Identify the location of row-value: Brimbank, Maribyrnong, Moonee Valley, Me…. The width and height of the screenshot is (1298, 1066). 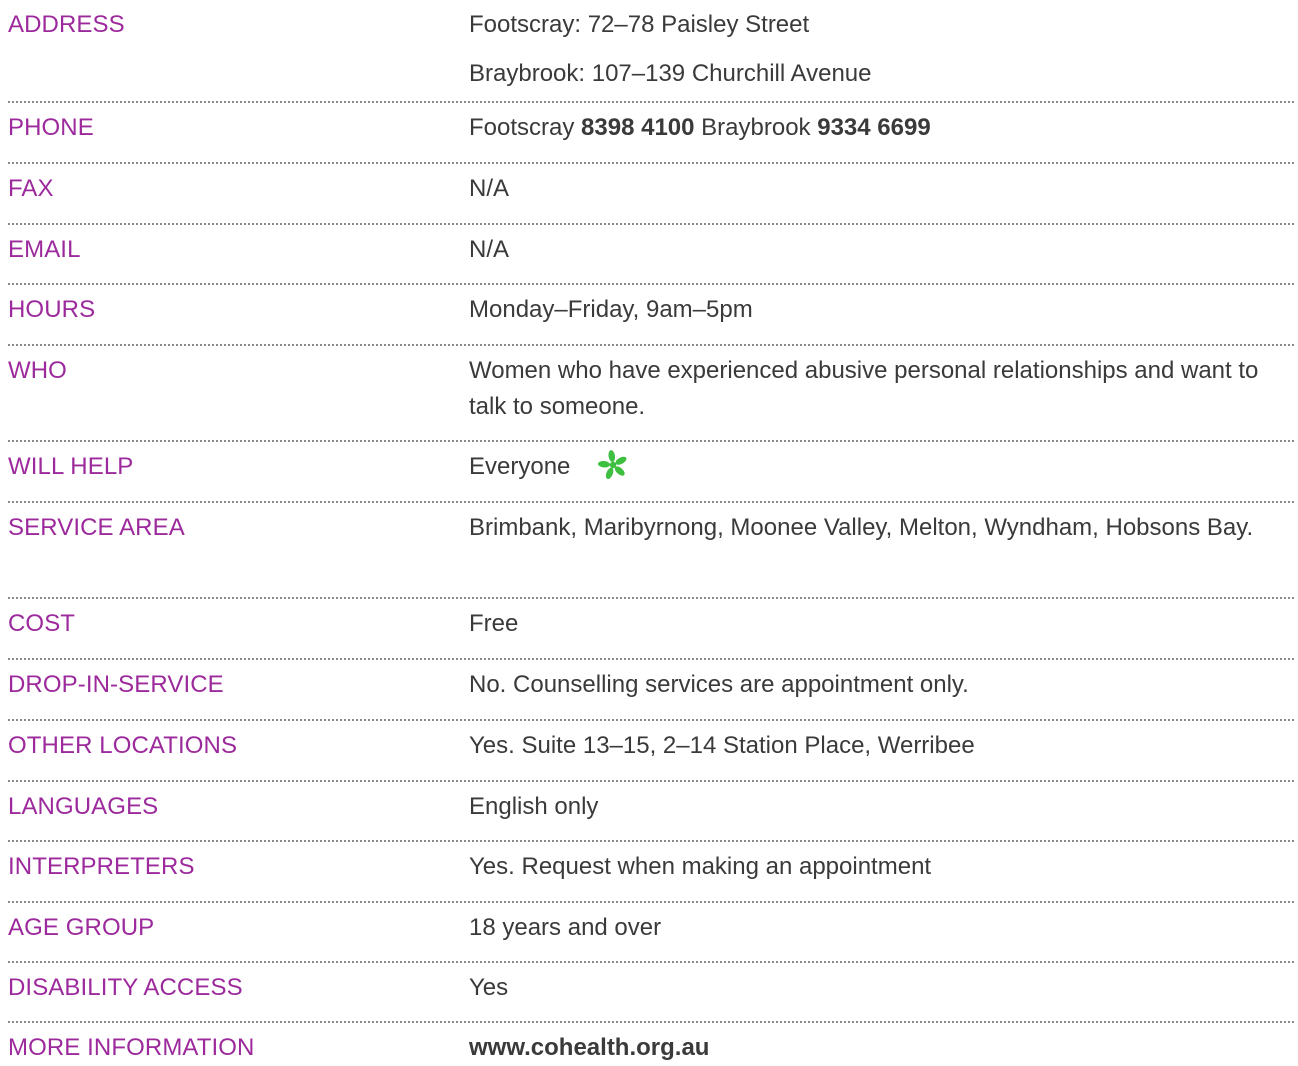
(861, 527).